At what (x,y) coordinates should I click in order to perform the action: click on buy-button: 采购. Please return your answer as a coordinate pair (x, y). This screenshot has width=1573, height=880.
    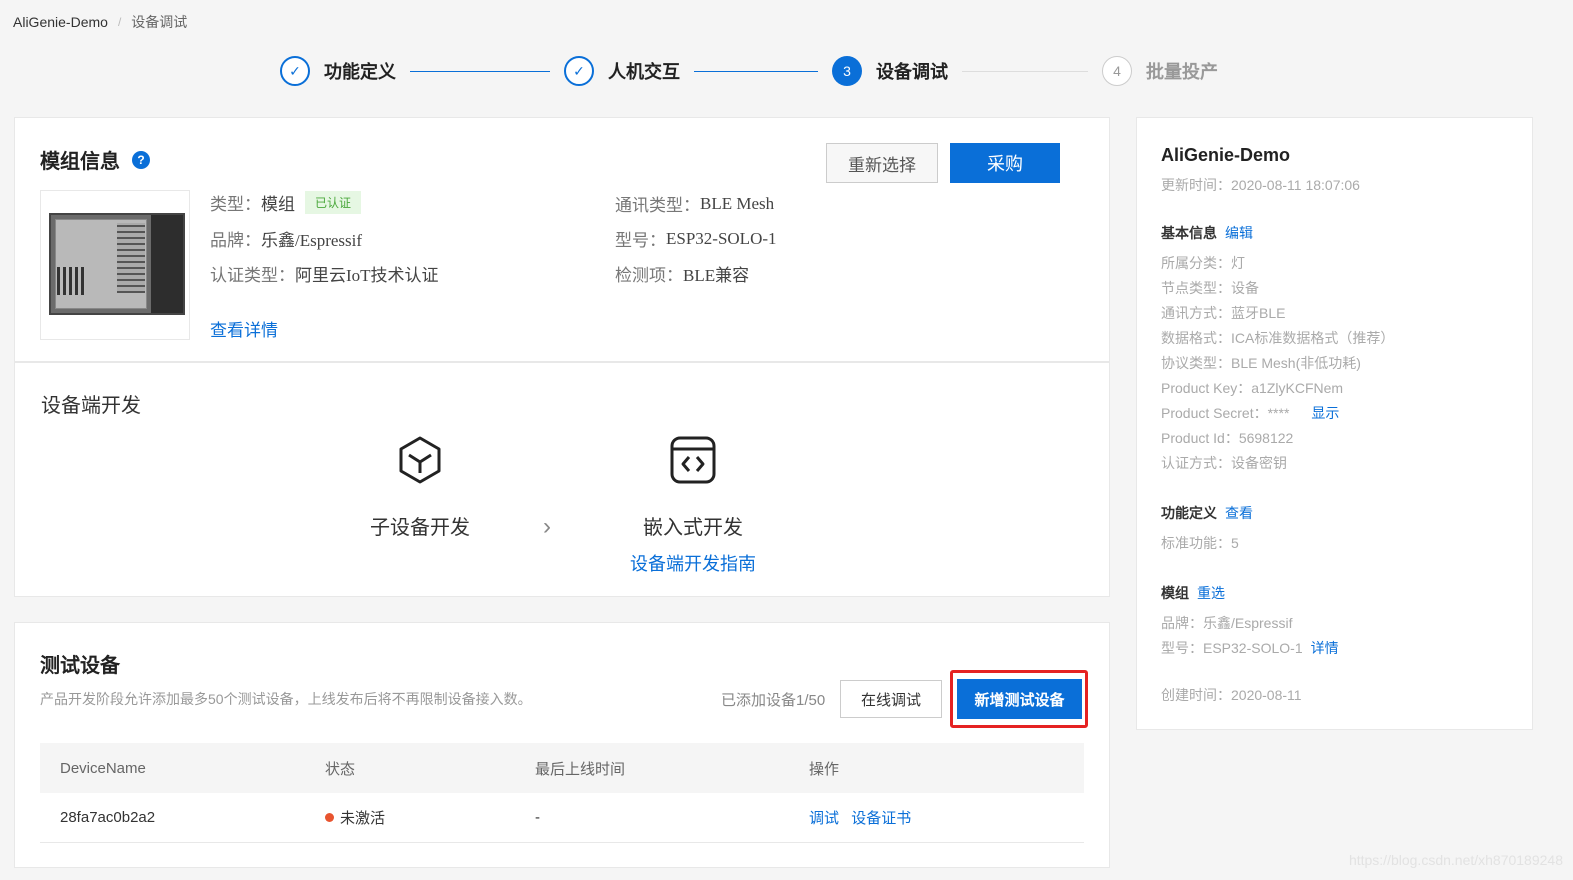
    Looking at the image, I should click on (1005, 163).